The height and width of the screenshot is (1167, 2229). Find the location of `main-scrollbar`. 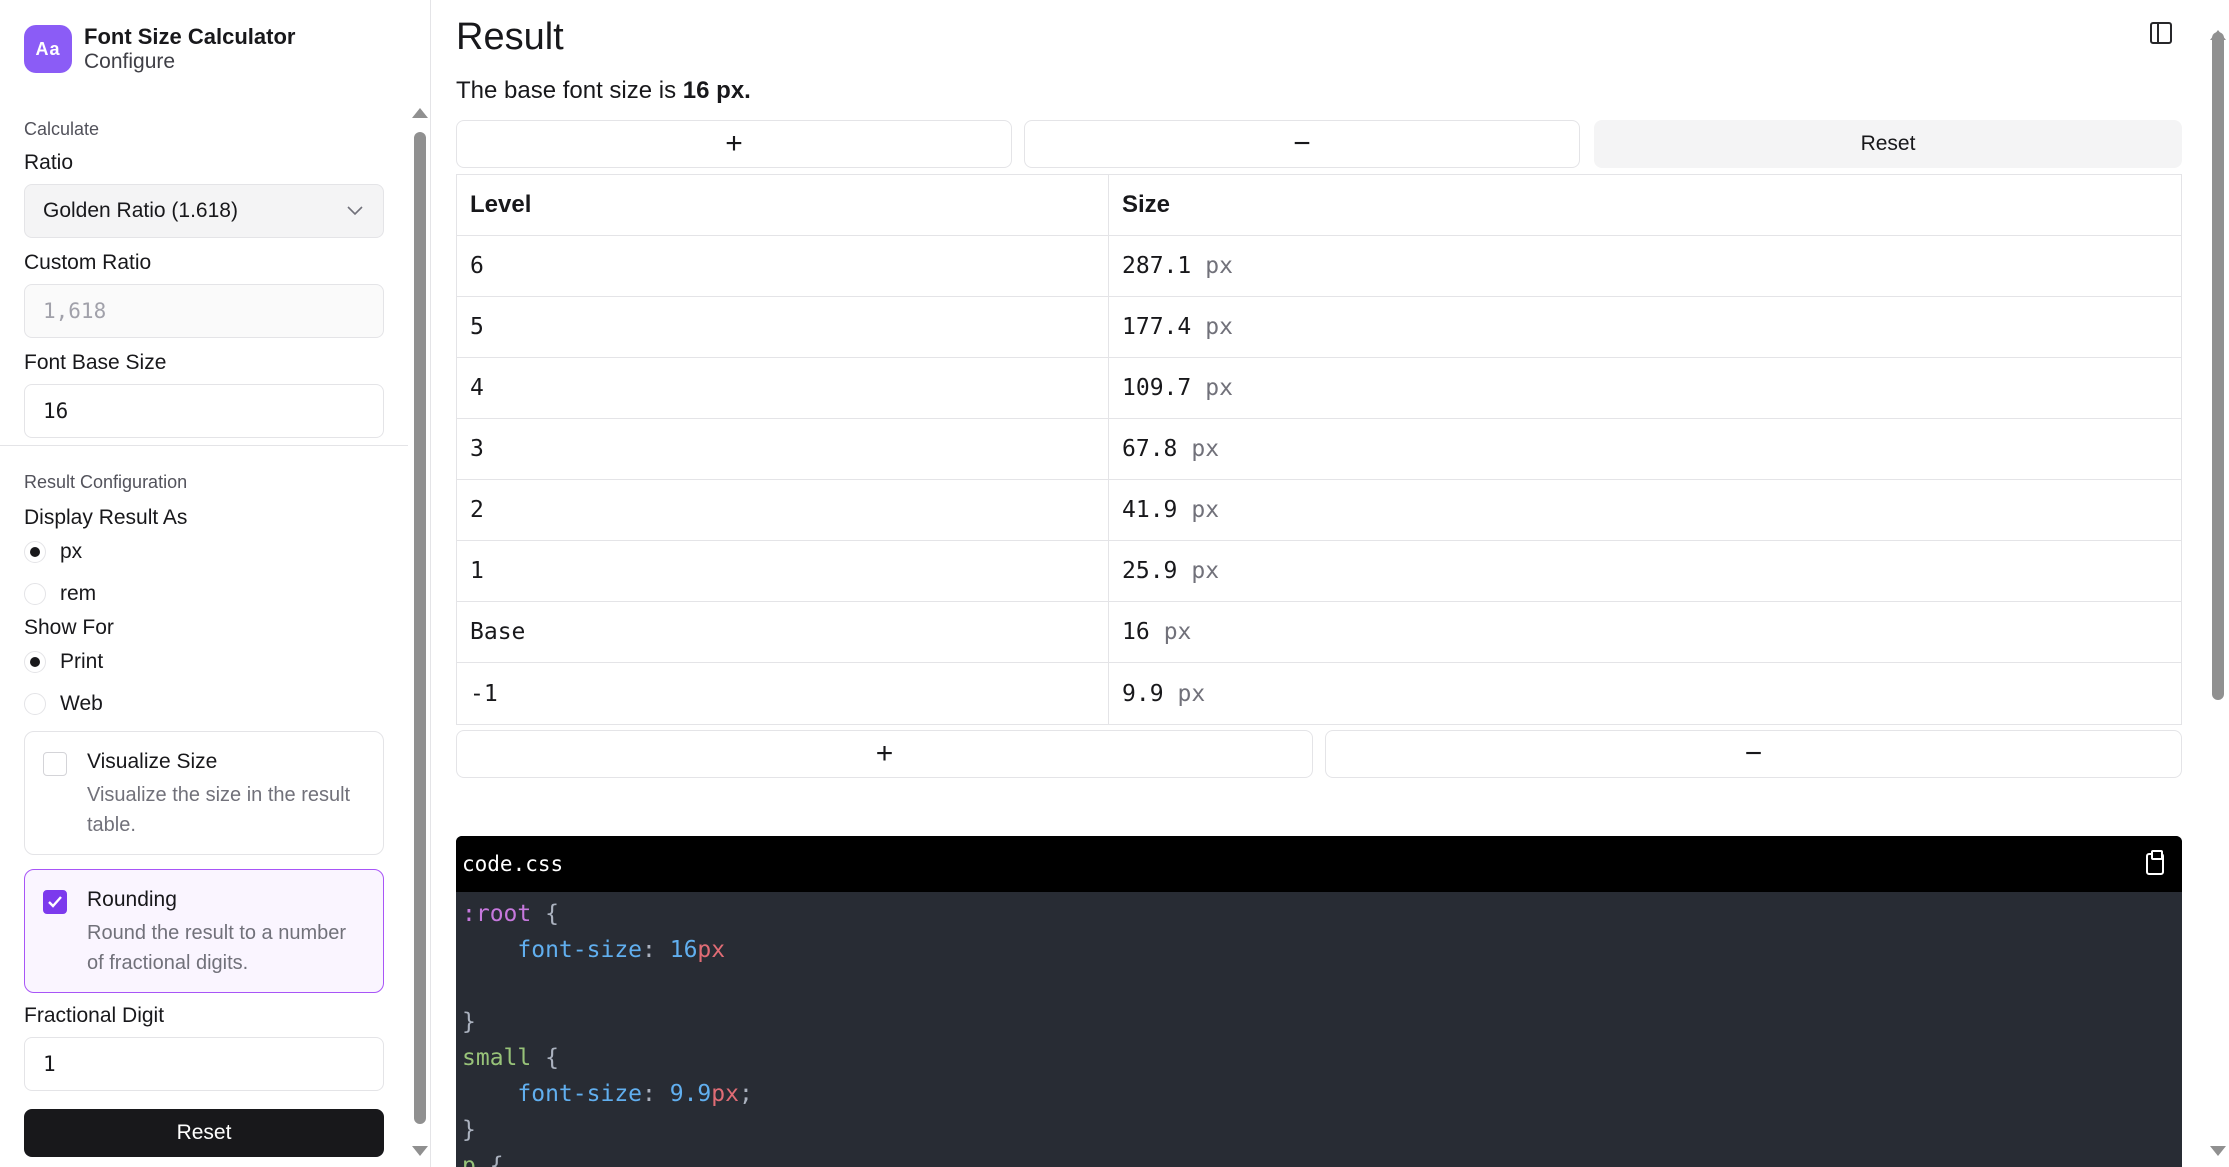

main-scrollbar is located at coordinates (2218, 366).